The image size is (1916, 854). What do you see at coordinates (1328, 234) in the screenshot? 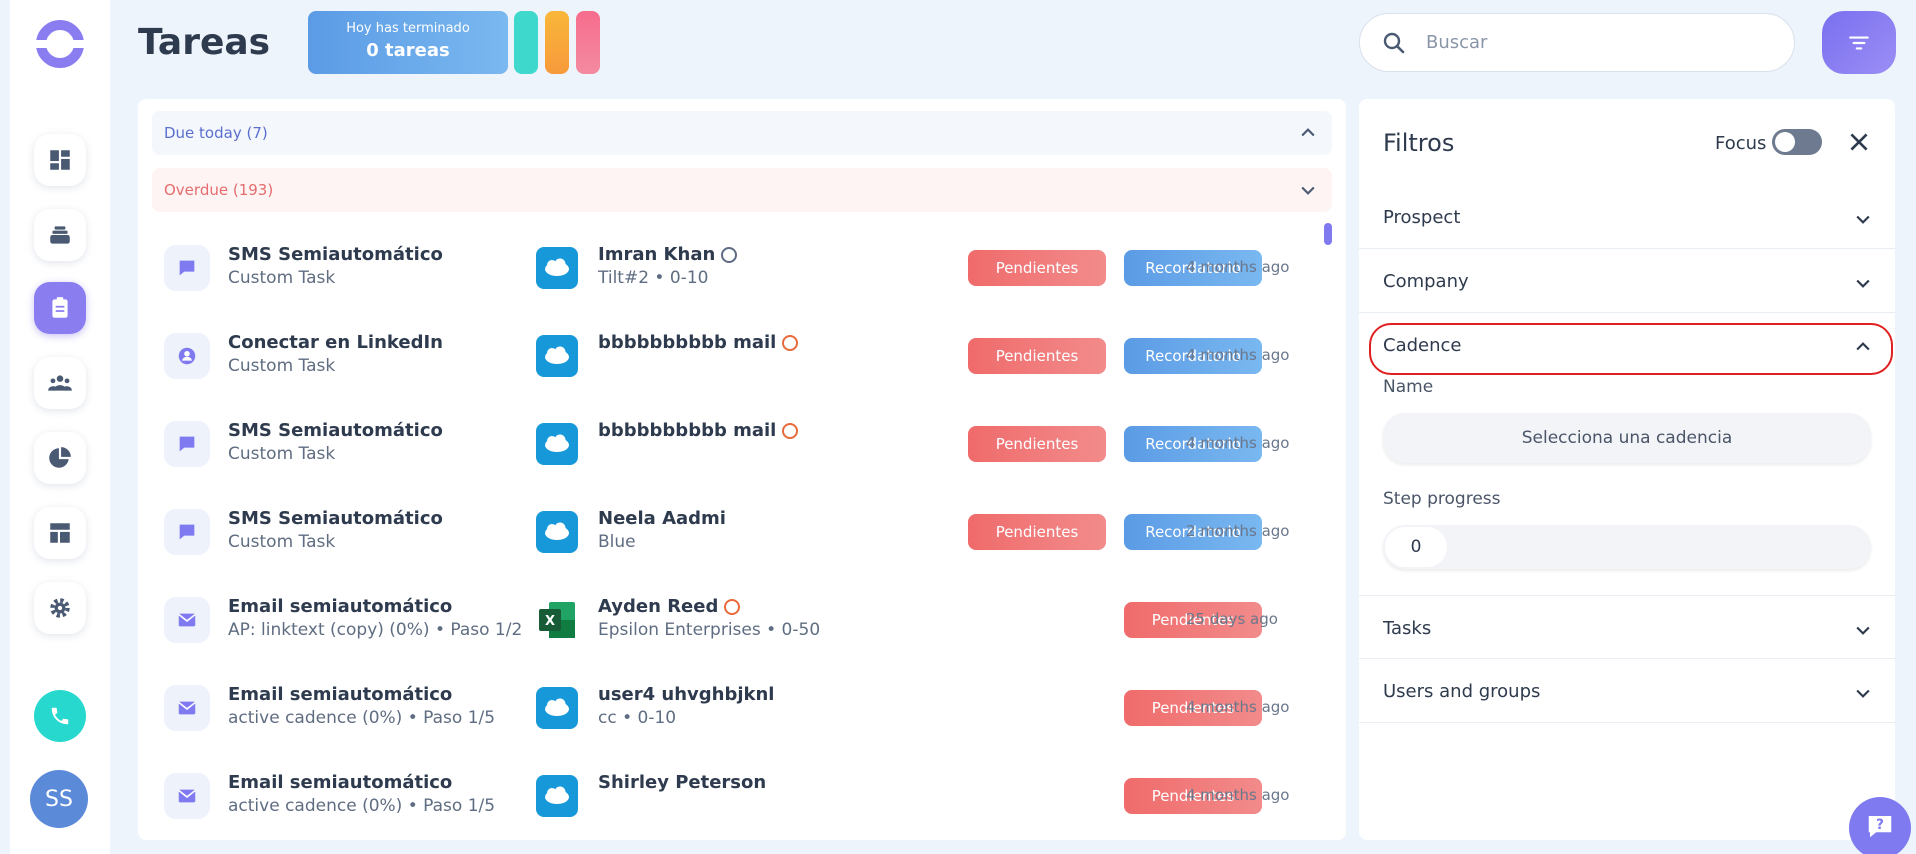
I see `scrollbar-thumb` at bounding box center [1328, 234].